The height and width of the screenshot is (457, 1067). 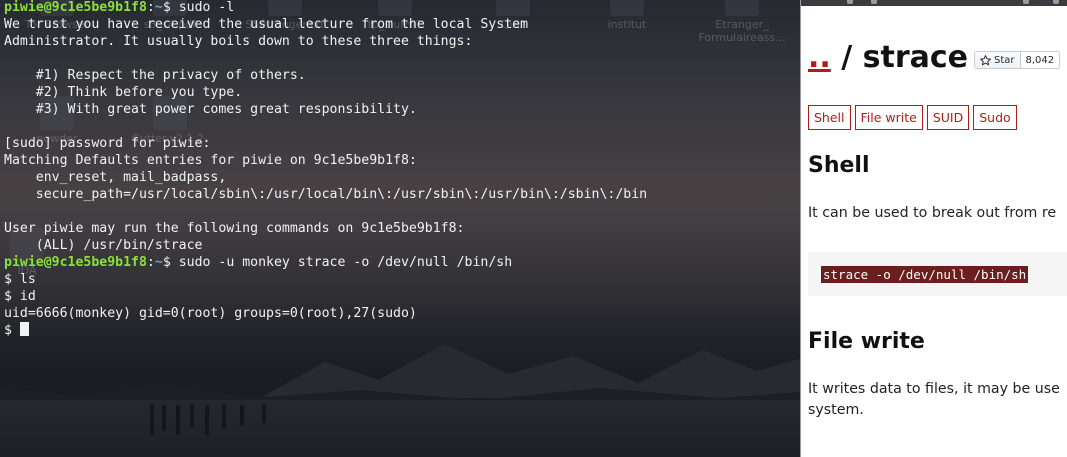 I want to click on terminal-prompt-line: piwie@9c1e5be9b1f8:~$ sudo -l, so click(x=325, y=8).